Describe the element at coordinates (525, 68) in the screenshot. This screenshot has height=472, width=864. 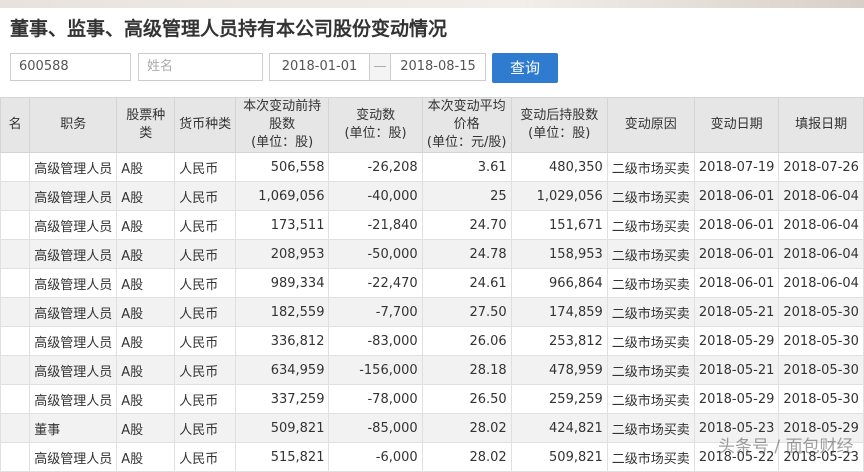
I see `query-button: 查询` at that location.